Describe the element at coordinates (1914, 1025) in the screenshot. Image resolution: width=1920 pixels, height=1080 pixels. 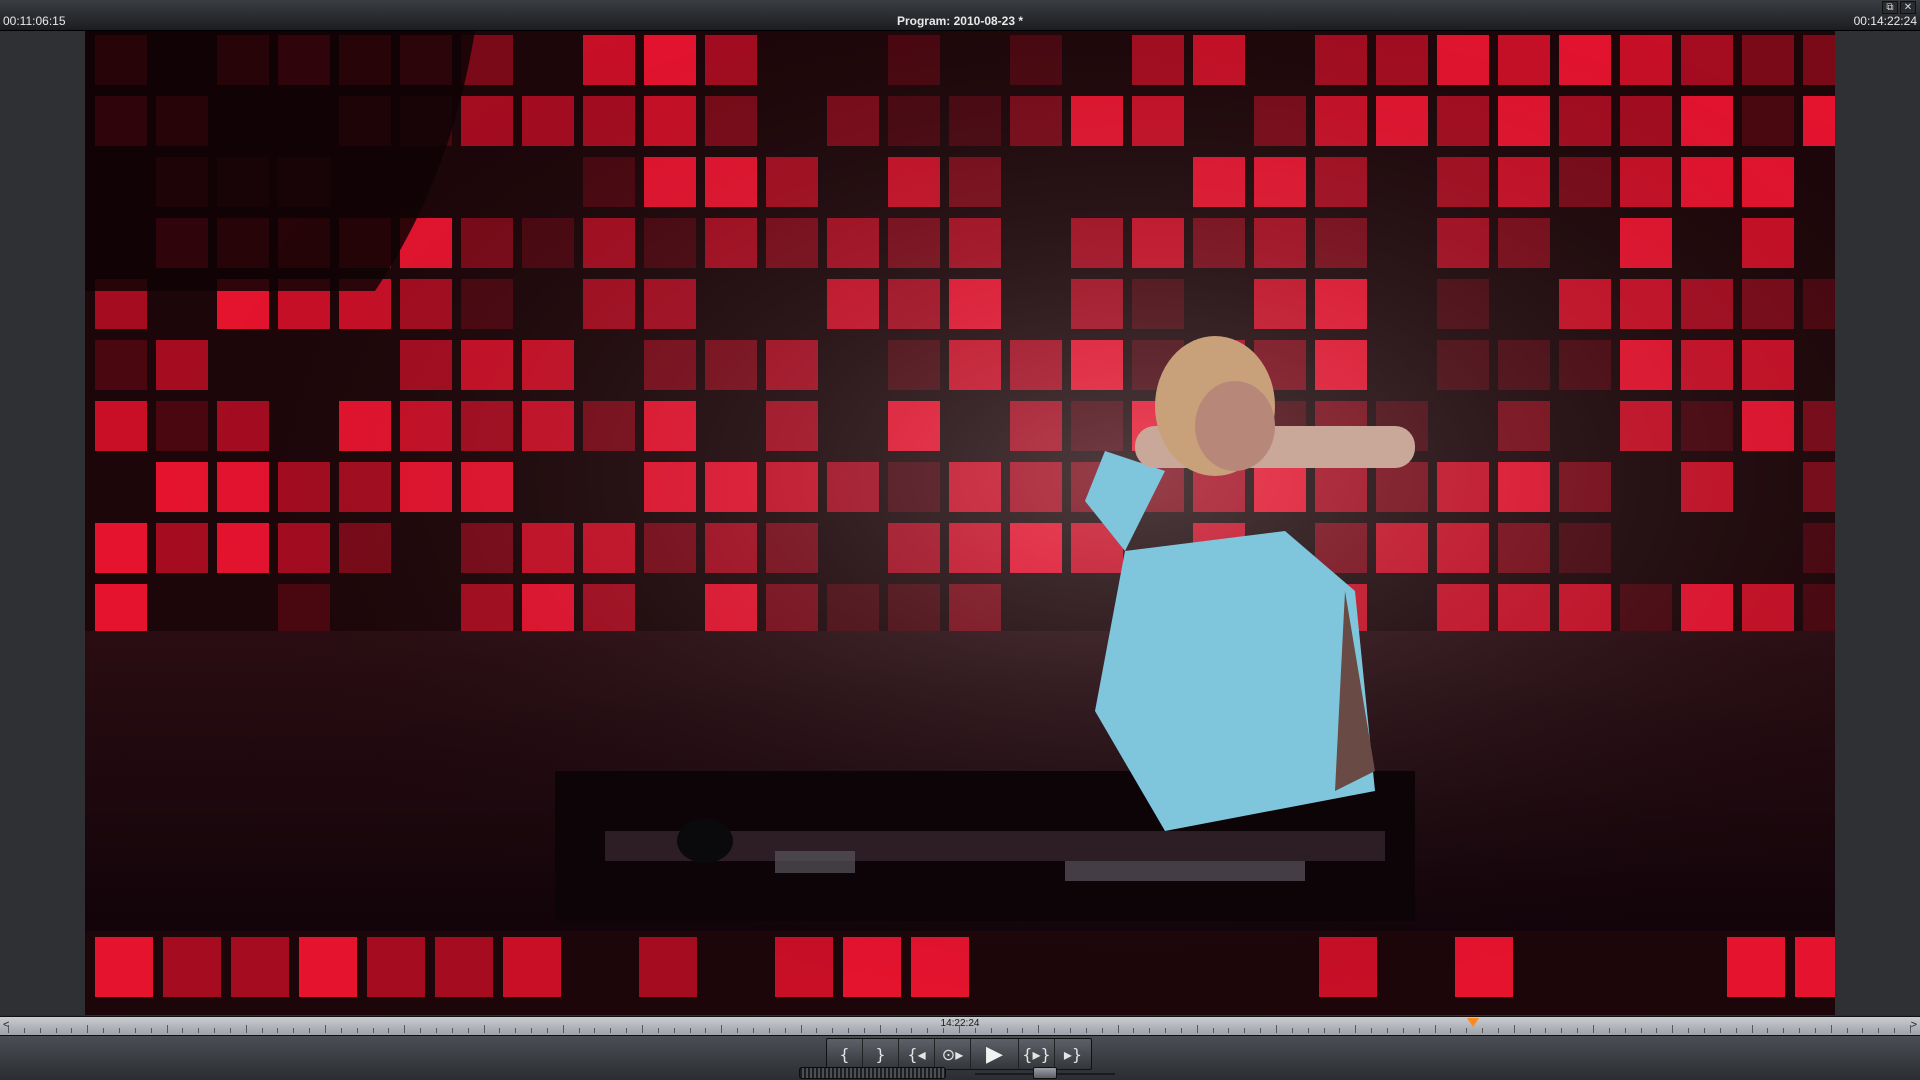
I see `timeline-end-marker: >` at that location.